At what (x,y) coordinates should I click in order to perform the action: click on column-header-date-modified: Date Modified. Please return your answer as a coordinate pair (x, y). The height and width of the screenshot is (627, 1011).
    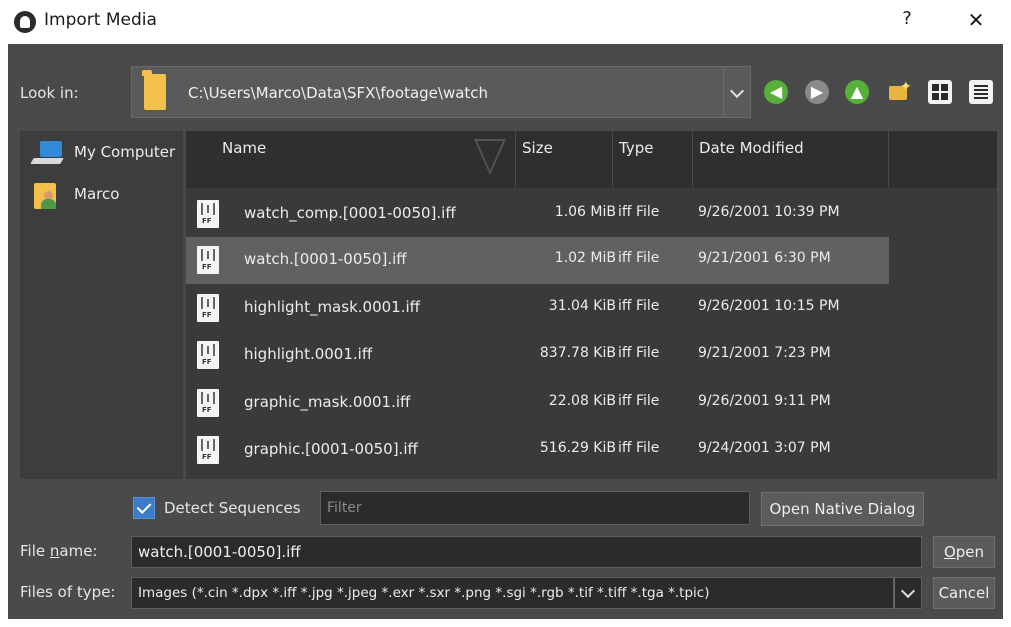
    Looking at the image, I should click on (791, 159).